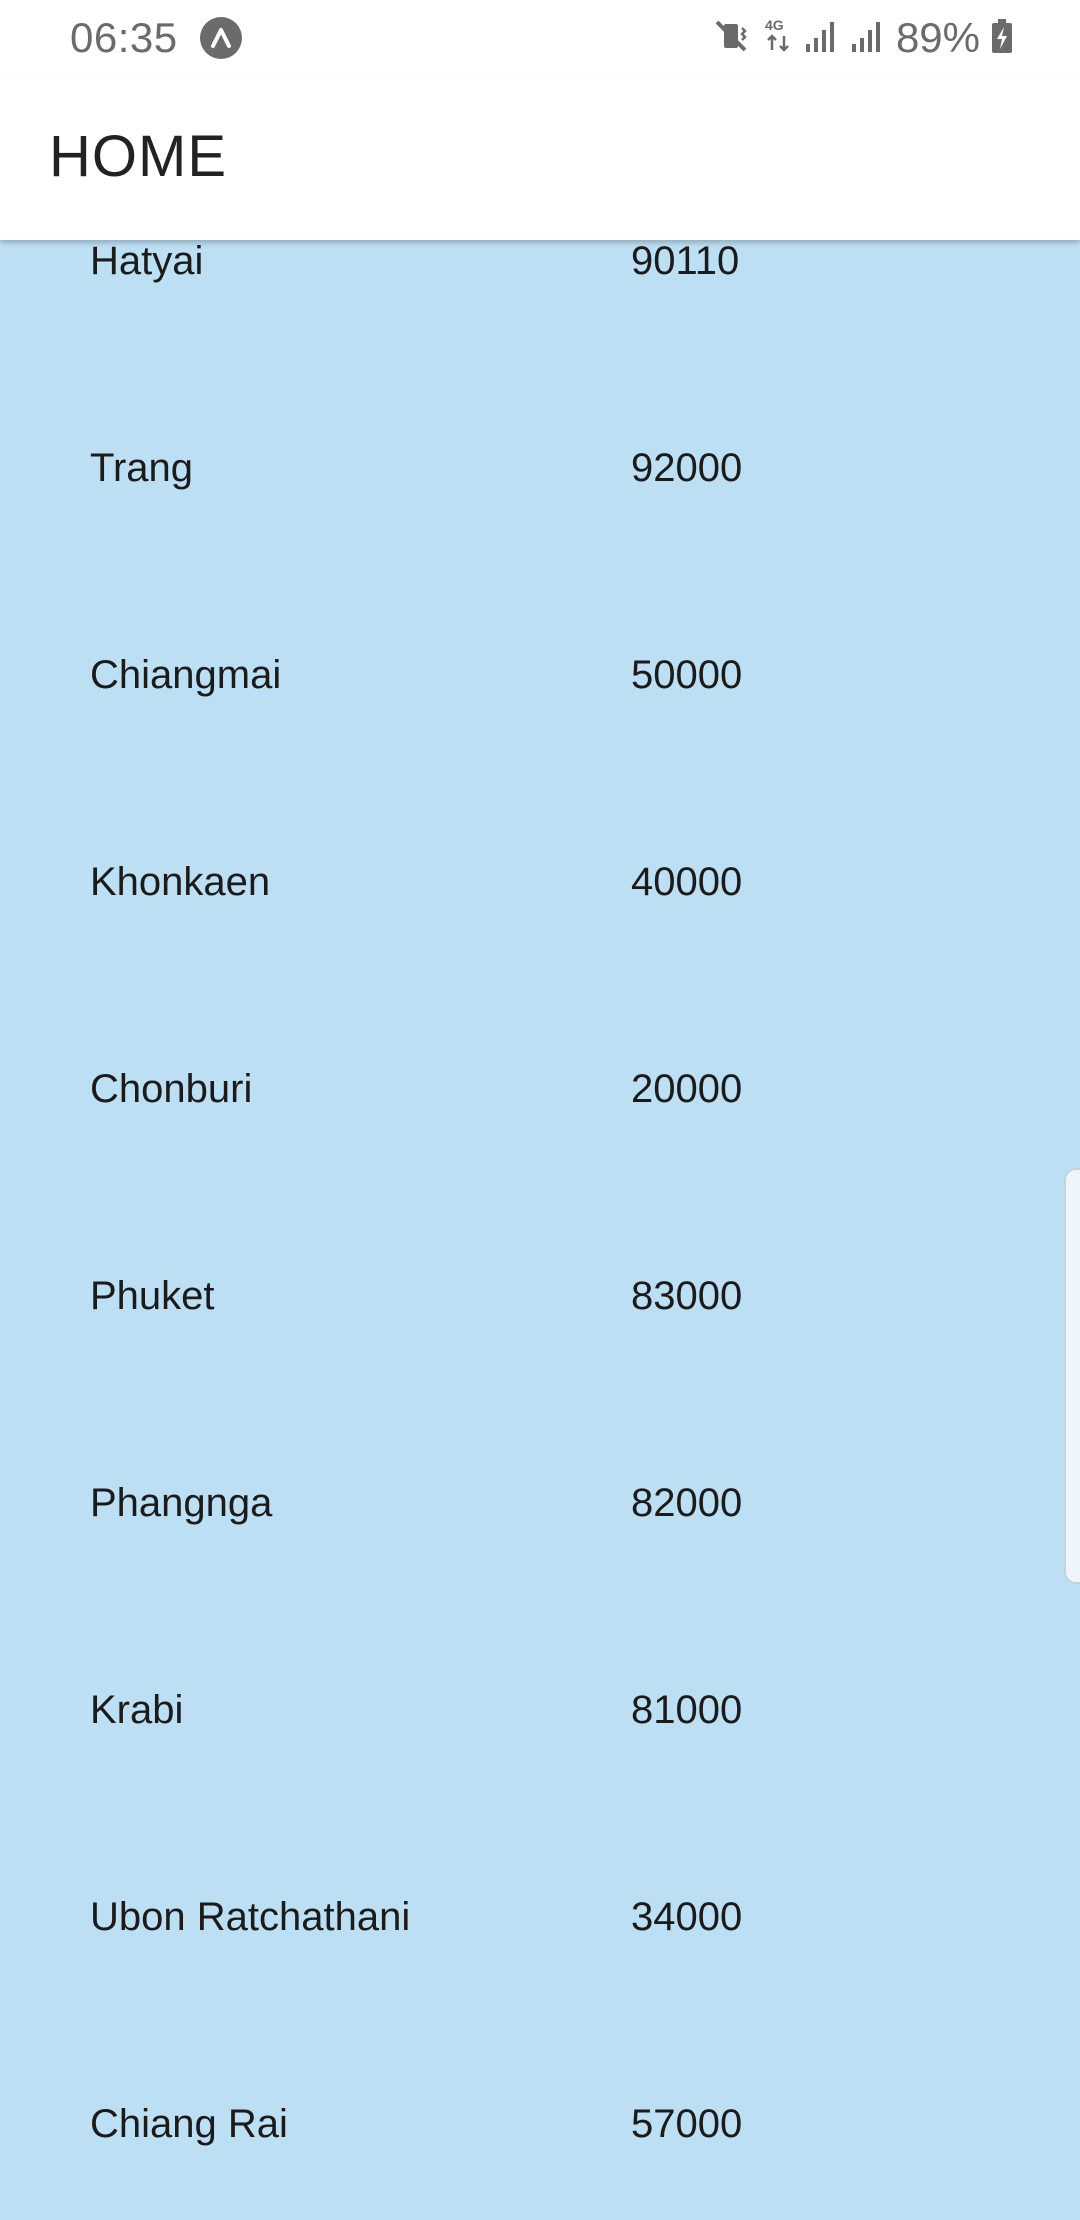  I want to click on status-icons: 4G 89%, so click(863, 38).